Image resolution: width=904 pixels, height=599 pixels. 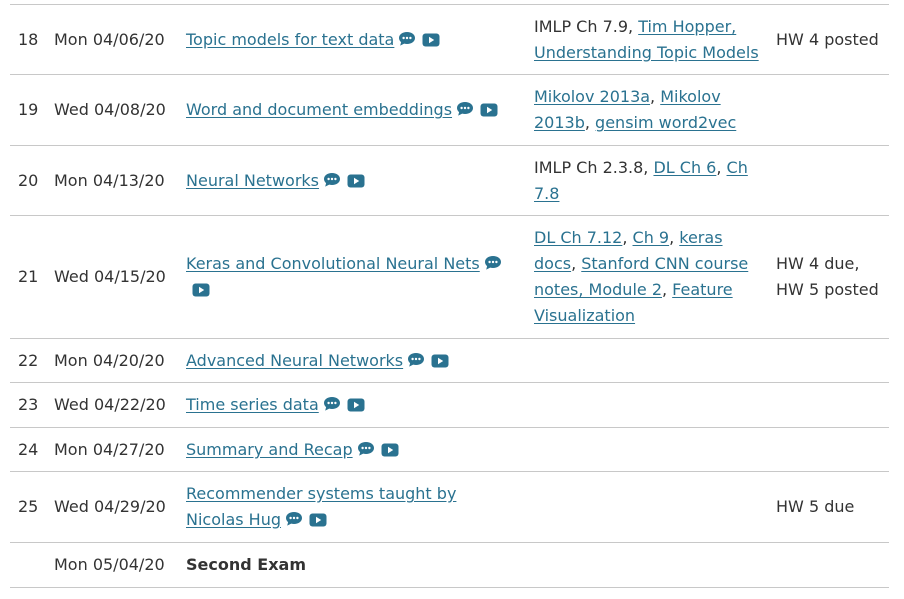 What do you see at coordinates (109, 360) in the screenshot?
I see `lecture-date: Mon 04/20/20` at bounding box center [109, 360].